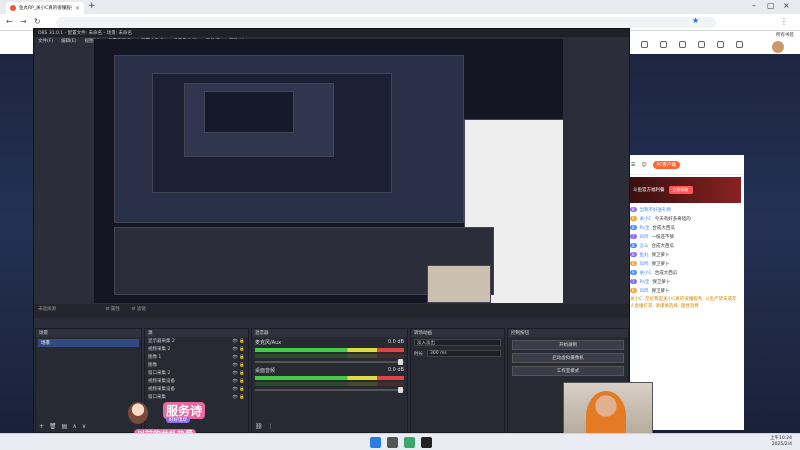  What do you see at coordinates (680, 190) in the screenshot?
I see `promo-button: 立即领取` at bounding box center [680, 190].